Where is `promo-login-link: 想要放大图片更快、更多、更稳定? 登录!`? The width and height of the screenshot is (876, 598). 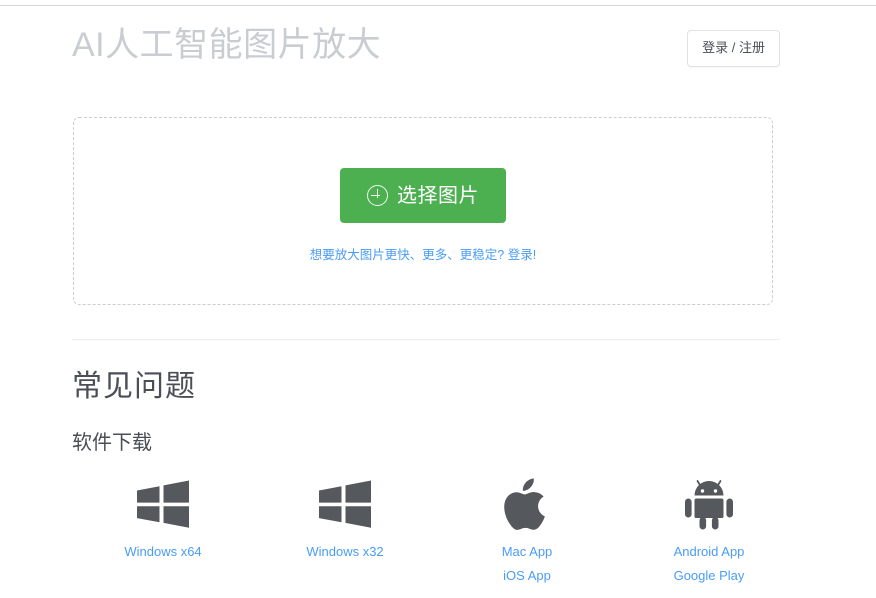
promo-login-link: 想要放大图片更快、更多、更稳定? 登录! is located at coordinates (423, 255).